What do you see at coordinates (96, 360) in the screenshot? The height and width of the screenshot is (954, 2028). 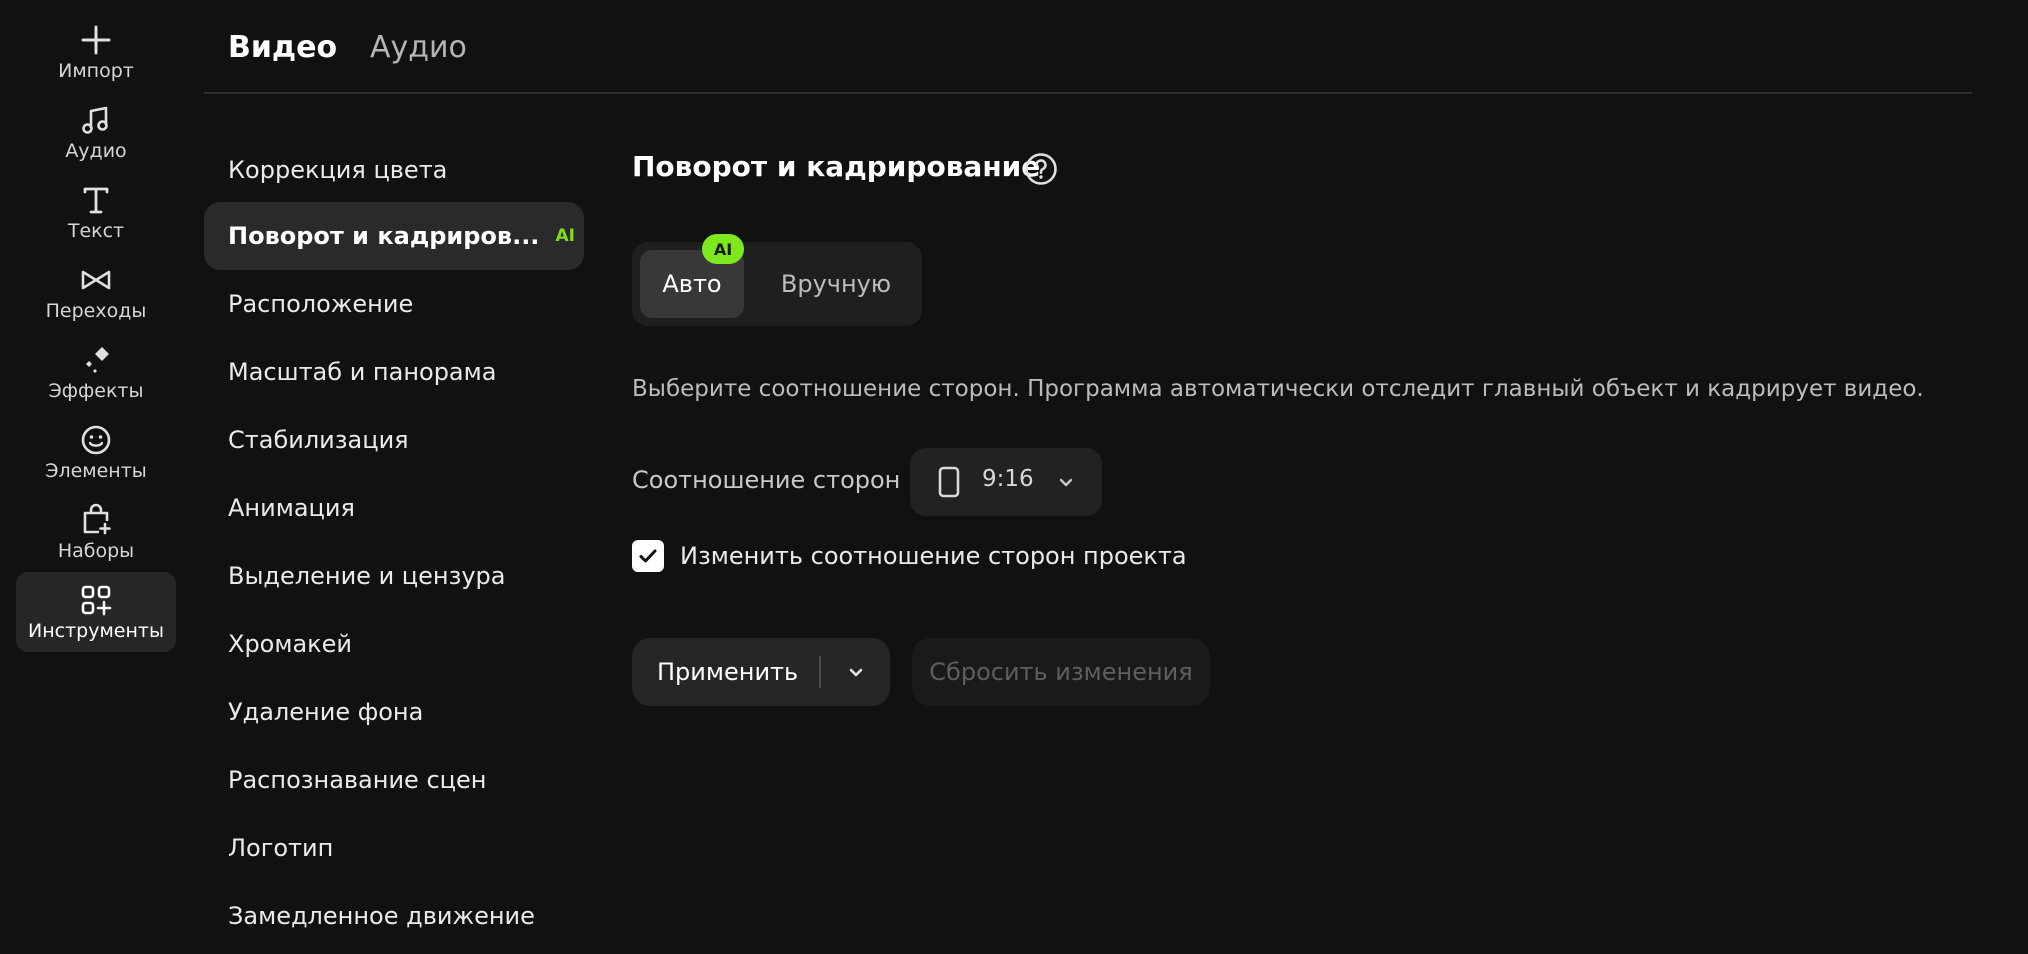 I see `sparkle-icon` at bounding box center [96, 360].